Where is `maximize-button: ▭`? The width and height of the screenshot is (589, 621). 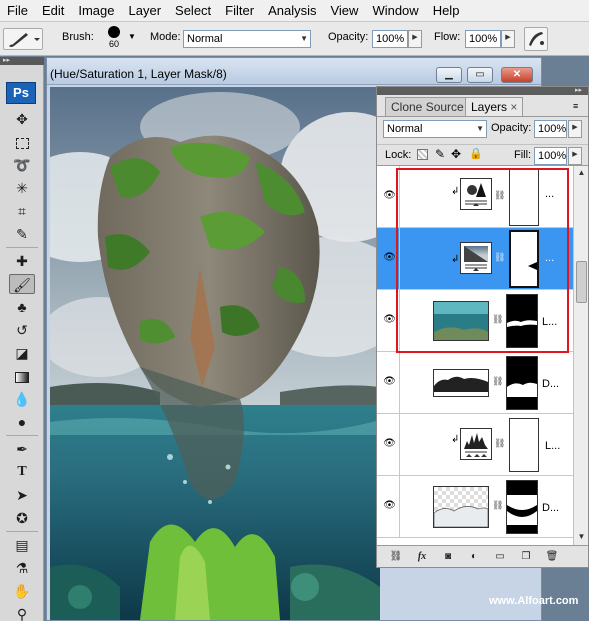
maximize-button: ▭ is located at coordinates (480, 75).